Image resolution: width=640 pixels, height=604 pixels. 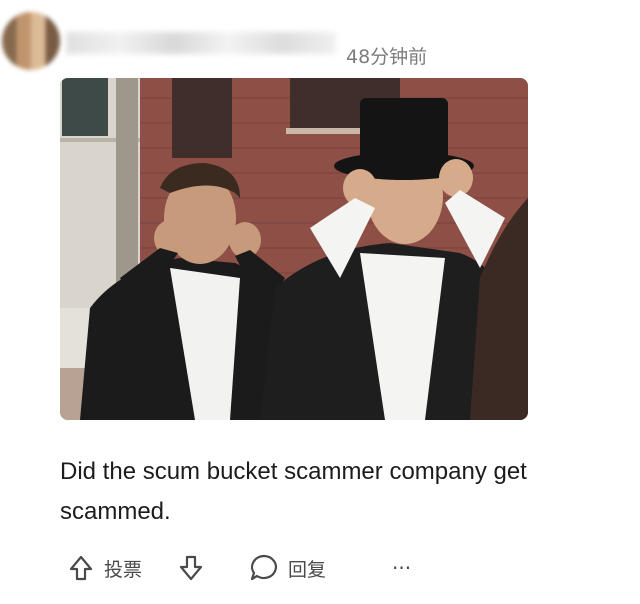 What do you see at coordinates (31, 41) in the screenshot?
I see `avatar` at bounding box center [31, 41].